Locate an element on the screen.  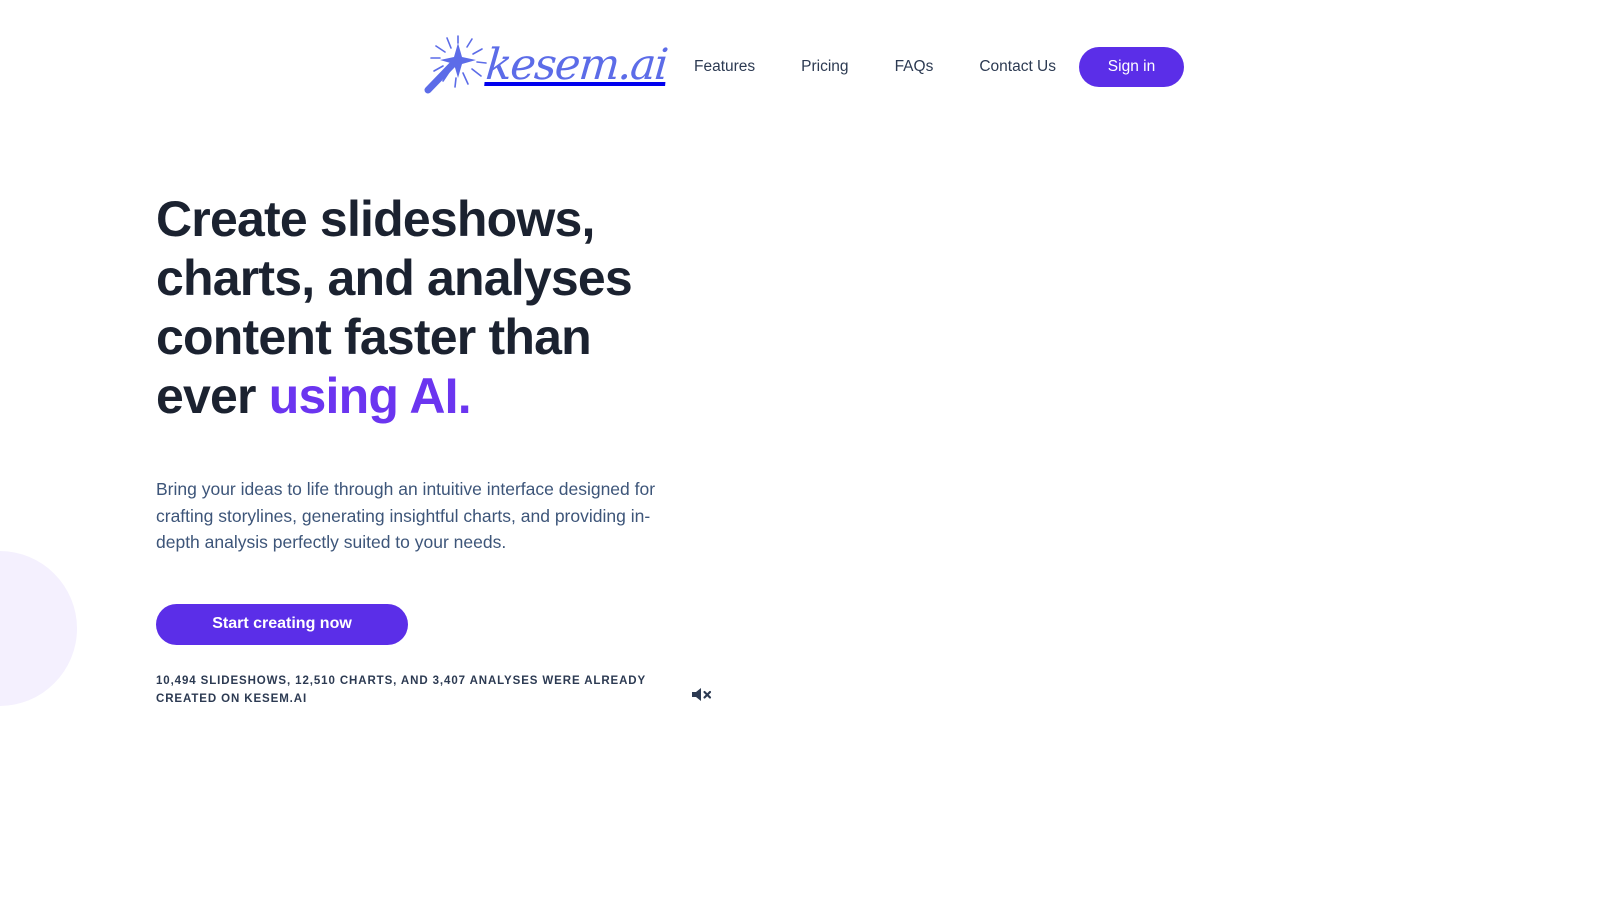
logo: kesem.ai is located at coordinates (545, 65).